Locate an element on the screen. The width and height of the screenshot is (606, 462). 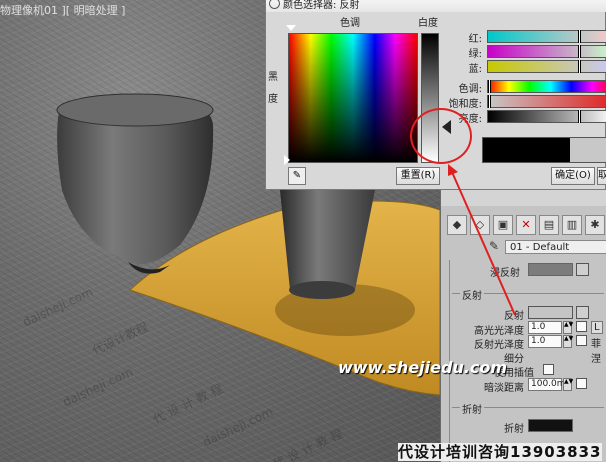
annotation-arrow is located at coordinates (482, 240).